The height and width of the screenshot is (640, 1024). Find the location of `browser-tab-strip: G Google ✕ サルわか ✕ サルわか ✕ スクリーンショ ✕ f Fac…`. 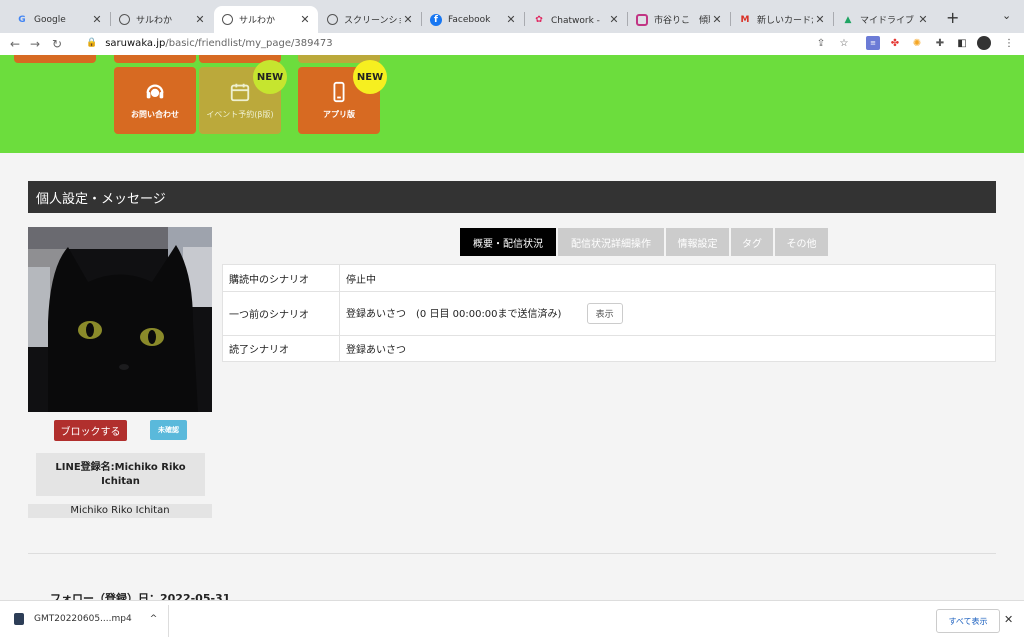

browser-tab-strip: G Google ✕ サルわか ✕ サルわか ✕ スクリーンショ ✕ f Fac… is located at coordinates (512, 16).